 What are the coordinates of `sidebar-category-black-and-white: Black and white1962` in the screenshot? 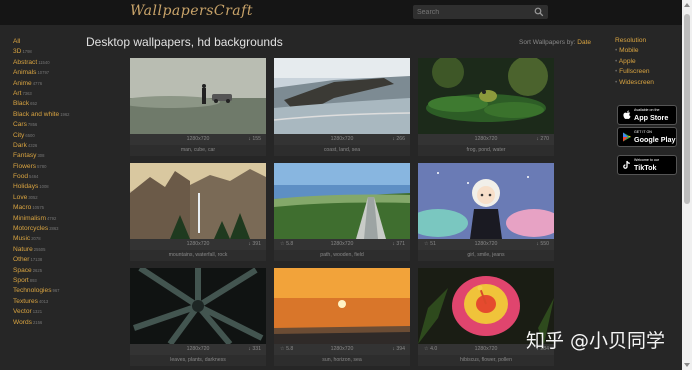 It's located at (48, 115).